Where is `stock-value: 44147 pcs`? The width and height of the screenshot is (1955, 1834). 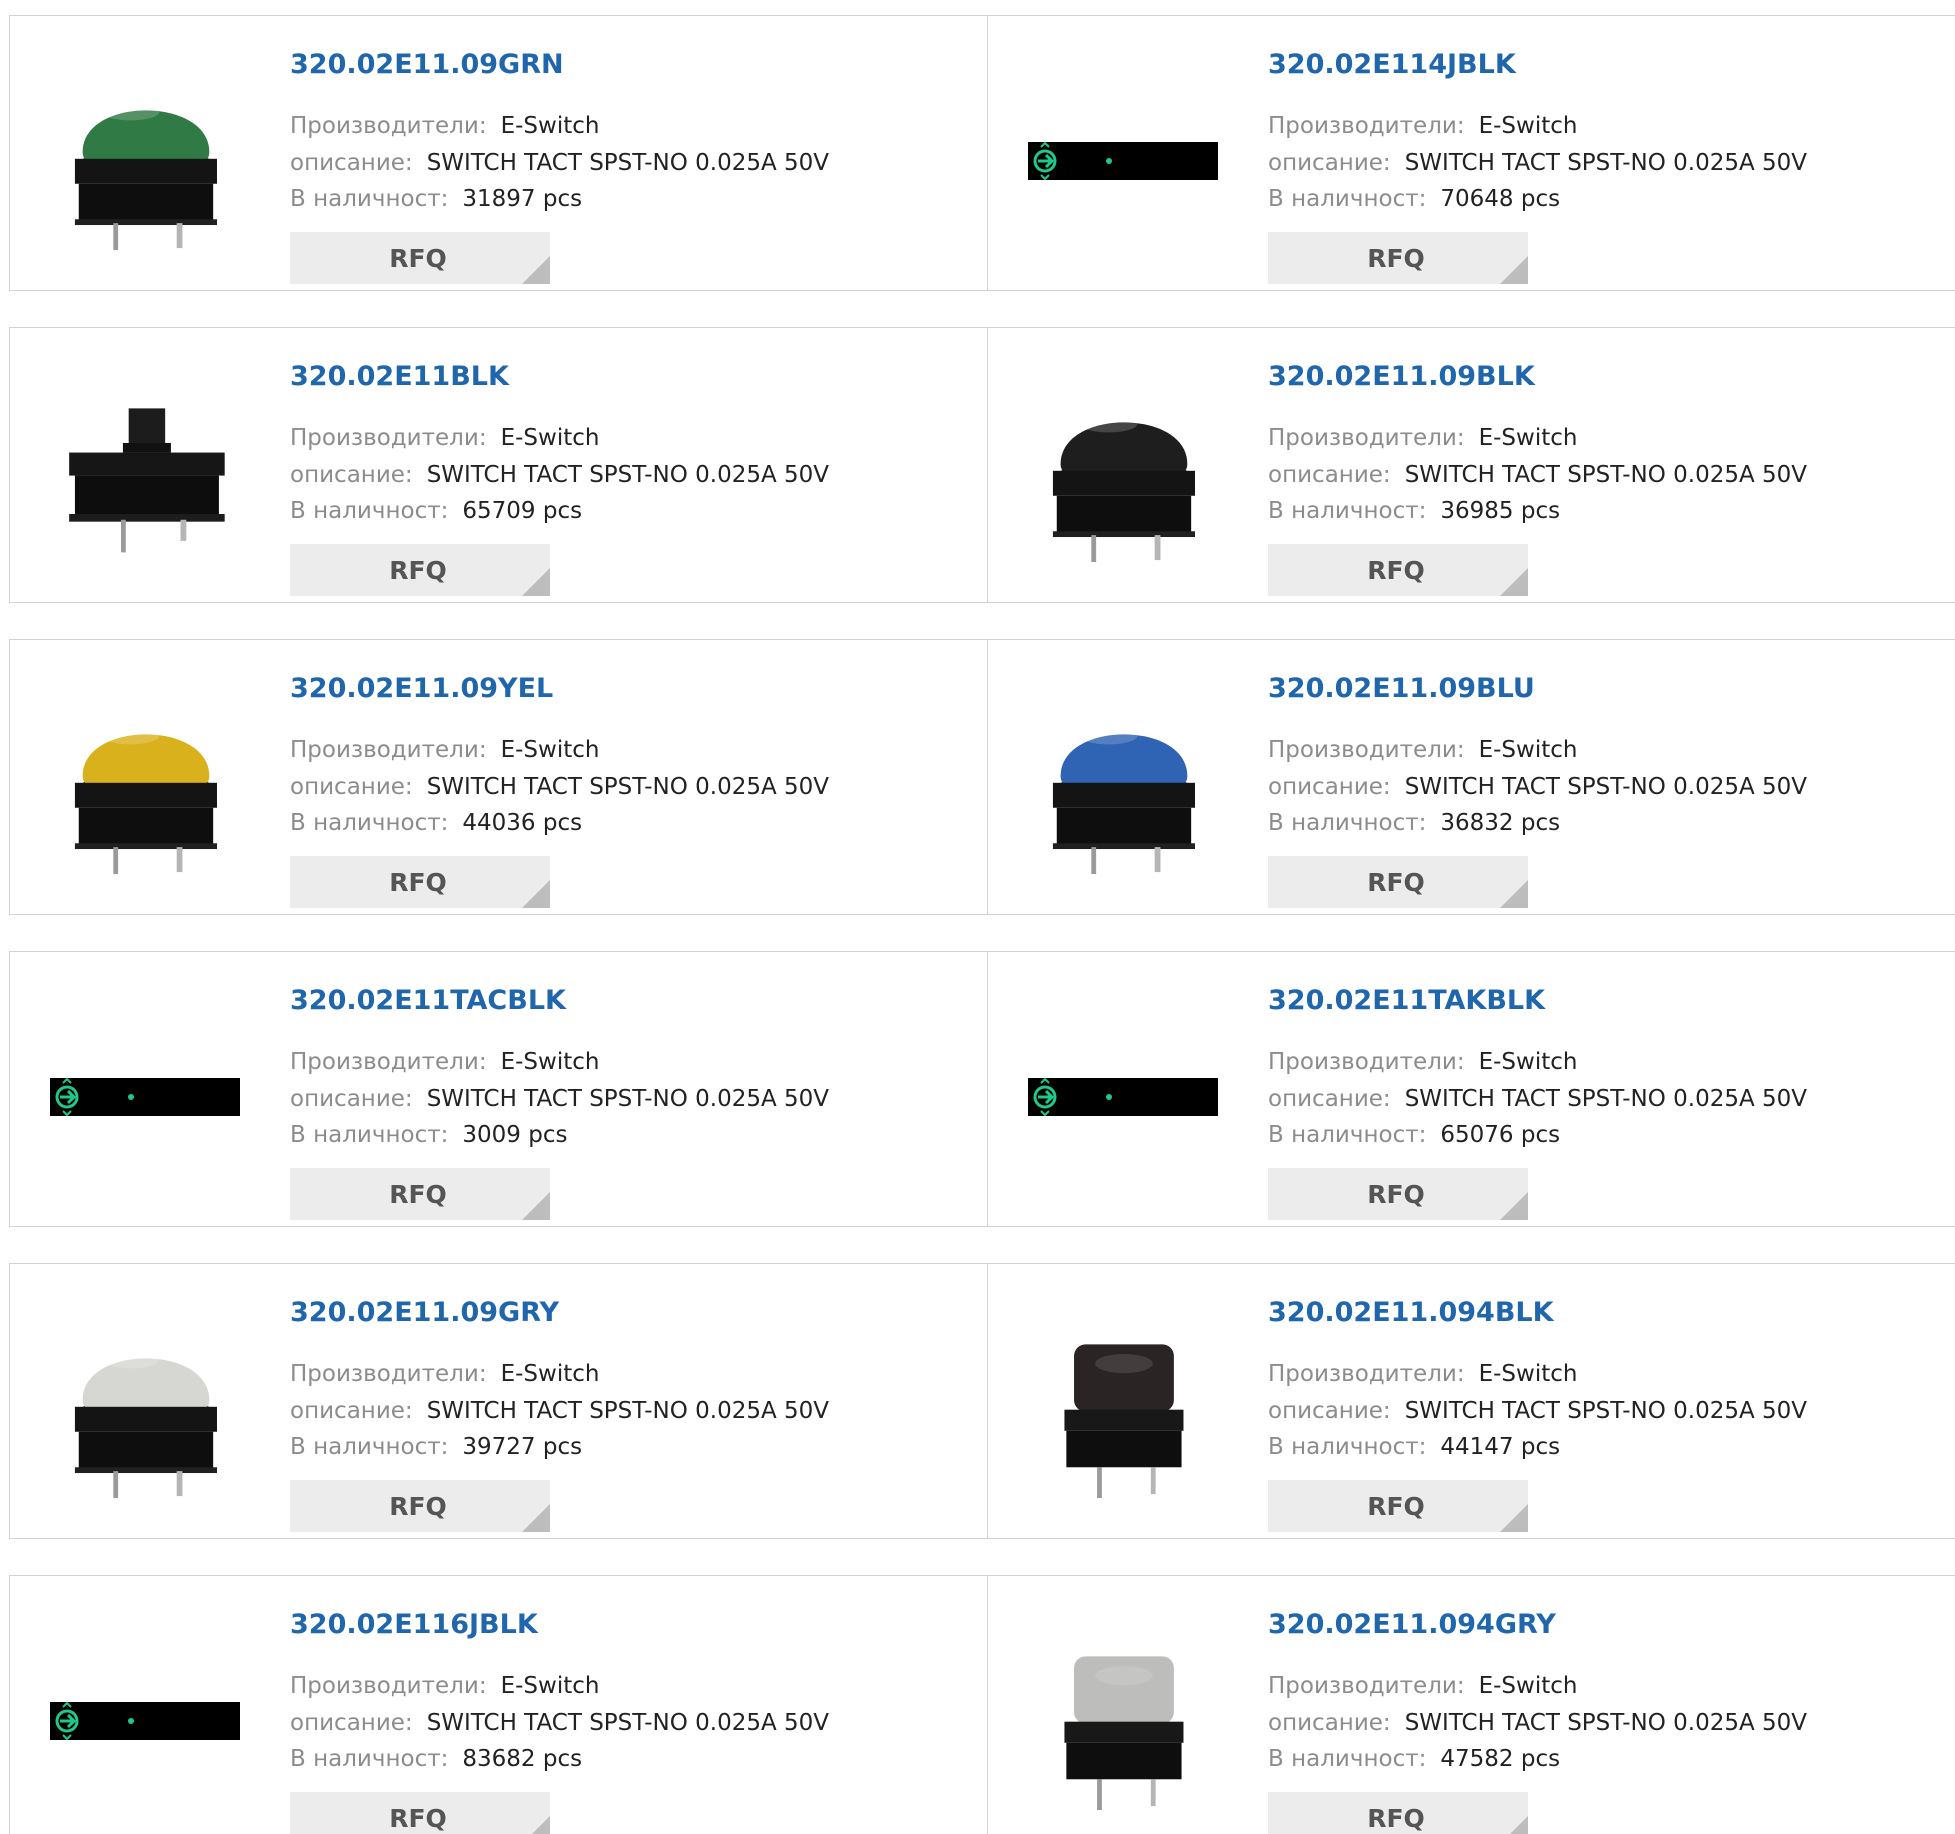
stock-value: 44147 pcs is located at coordinates (1500, 1447).